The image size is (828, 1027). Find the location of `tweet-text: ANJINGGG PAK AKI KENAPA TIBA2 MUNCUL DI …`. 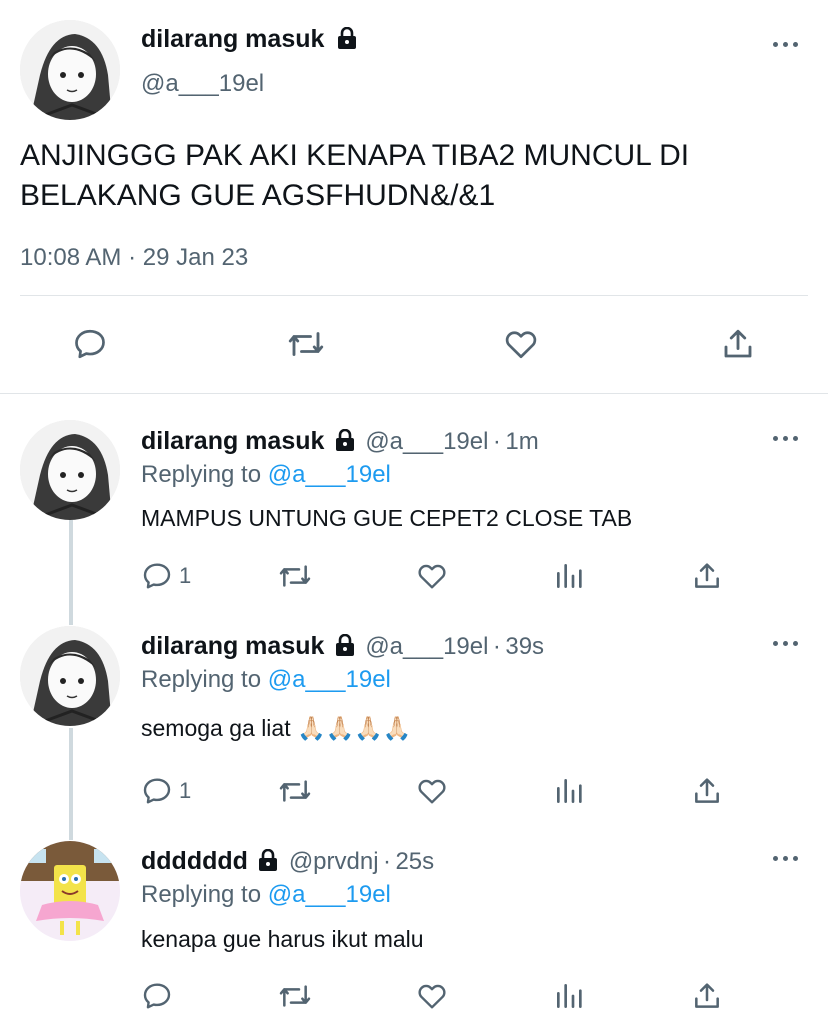

tweet-text: ANJINGGG PAK AKI KENAPA TIBA2 MUNCUL DI … is located at coordinates (355, 175).